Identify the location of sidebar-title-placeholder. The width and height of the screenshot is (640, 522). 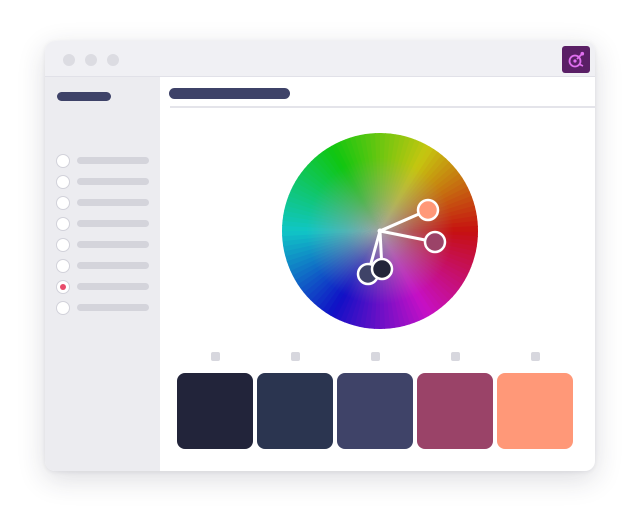
(84, 96).